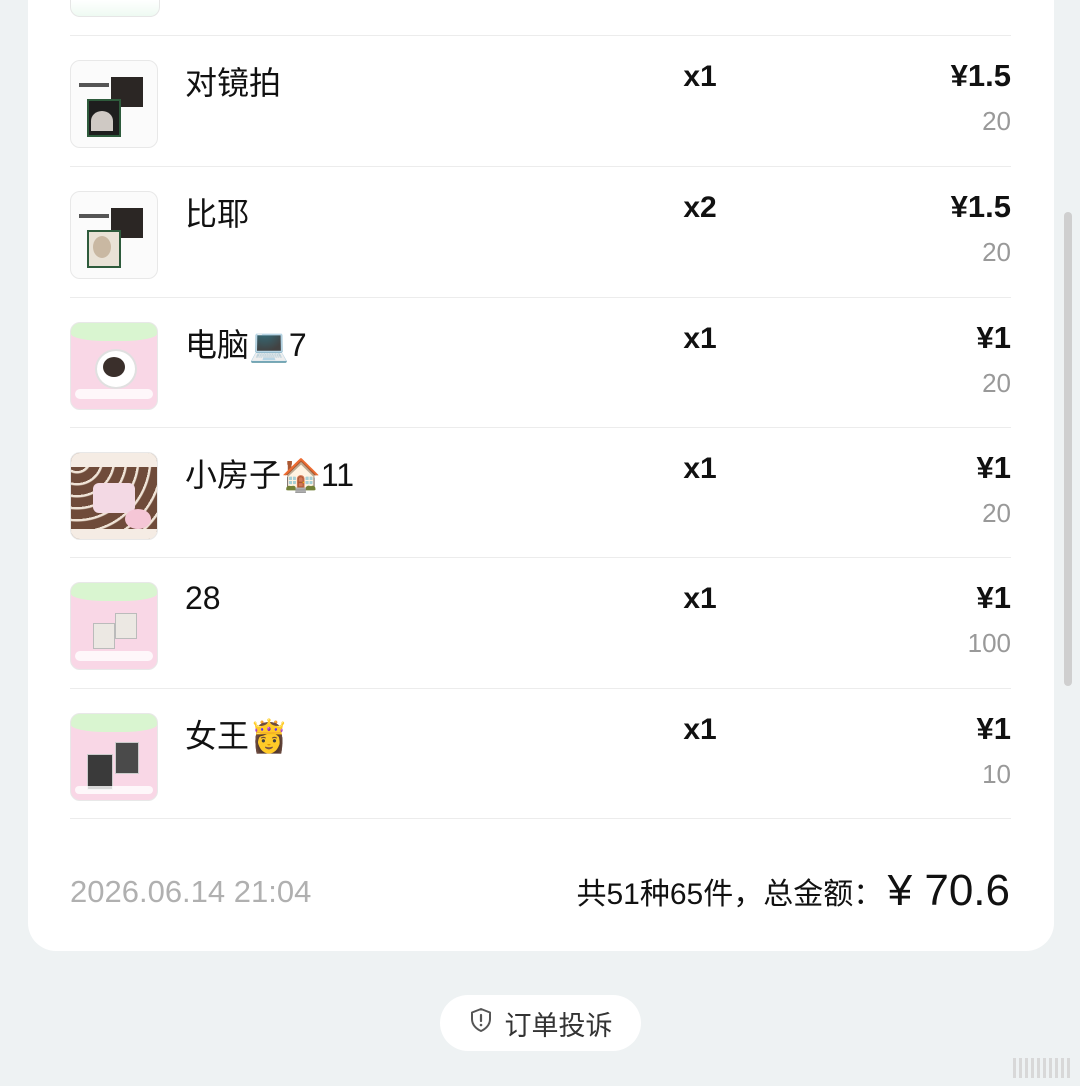 This screenshot has height=1086, width=1080. What do you see at coordinates (540, 492) in the screenshot?
I see `order-item: 小房子🏠11 x1 ¥1 20` at bounding box center [540, 492].